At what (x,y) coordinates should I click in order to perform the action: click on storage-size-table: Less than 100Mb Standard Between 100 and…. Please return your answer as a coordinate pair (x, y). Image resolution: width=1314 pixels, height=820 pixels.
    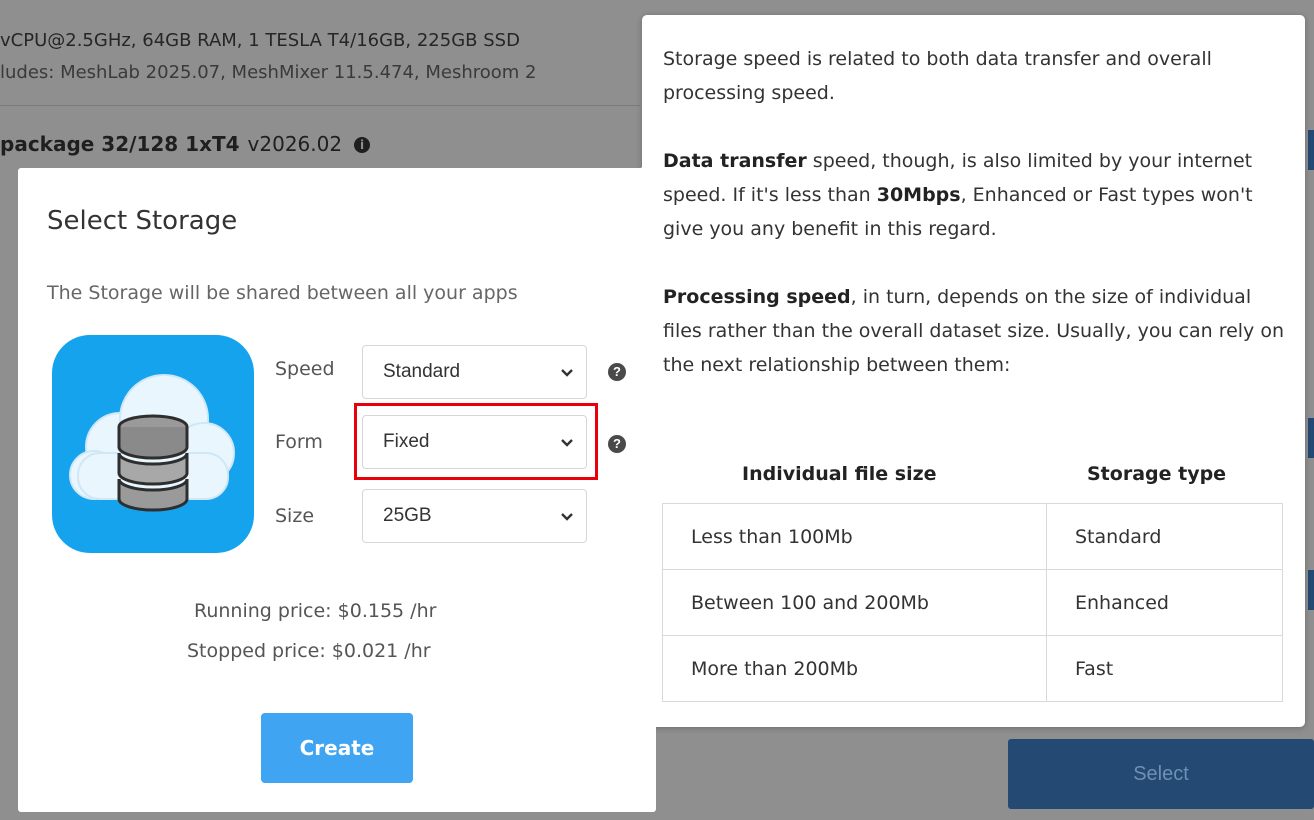
    Looking at the image, I should click on (972, 602).